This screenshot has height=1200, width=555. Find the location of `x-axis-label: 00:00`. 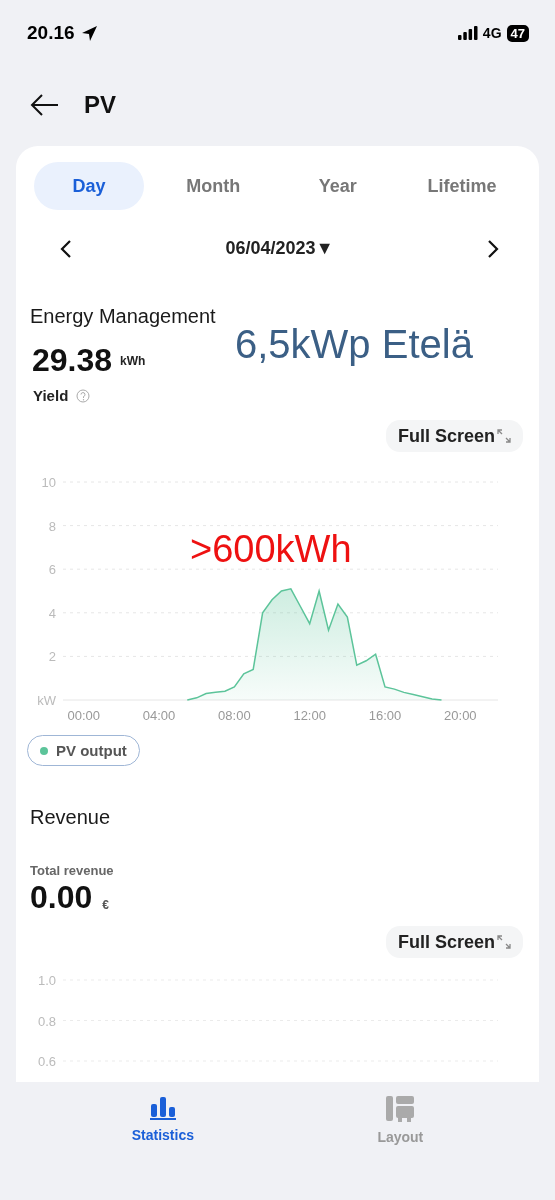

x-axis-label: 00:00 is located at coordinates (83, 715).